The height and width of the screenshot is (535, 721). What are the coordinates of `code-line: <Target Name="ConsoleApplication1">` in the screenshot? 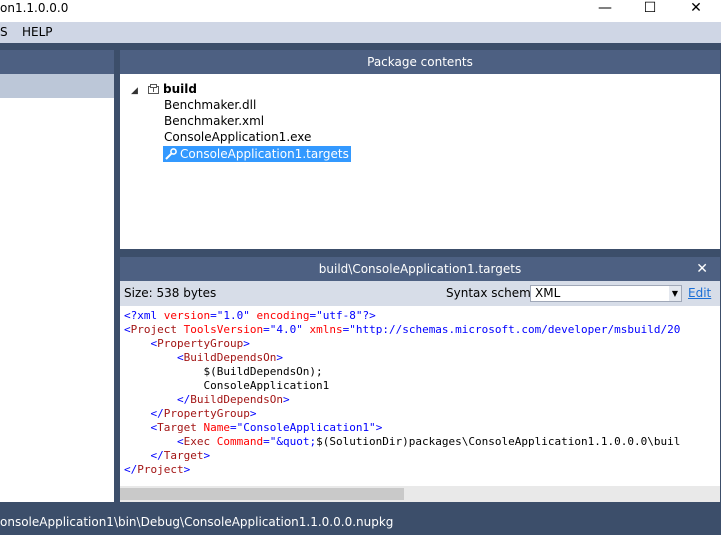 It's located at (253, 428).